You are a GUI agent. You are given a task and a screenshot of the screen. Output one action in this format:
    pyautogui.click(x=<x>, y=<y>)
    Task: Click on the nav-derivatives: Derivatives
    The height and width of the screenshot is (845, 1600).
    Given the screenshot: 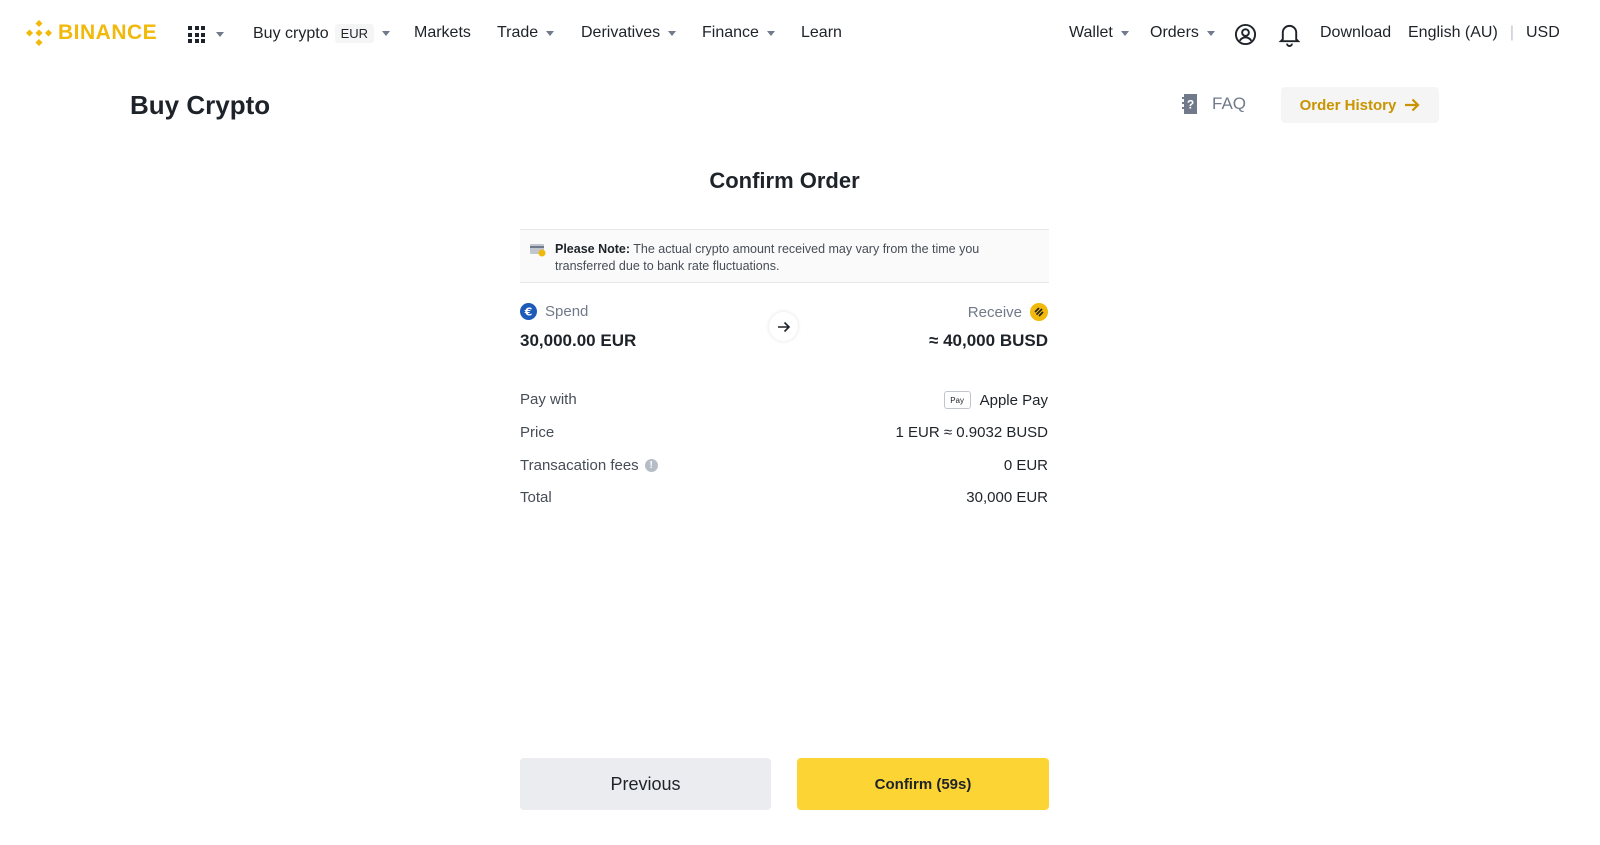 What is the action you would take?
    pyautogui.click(x=629, y=33)
    